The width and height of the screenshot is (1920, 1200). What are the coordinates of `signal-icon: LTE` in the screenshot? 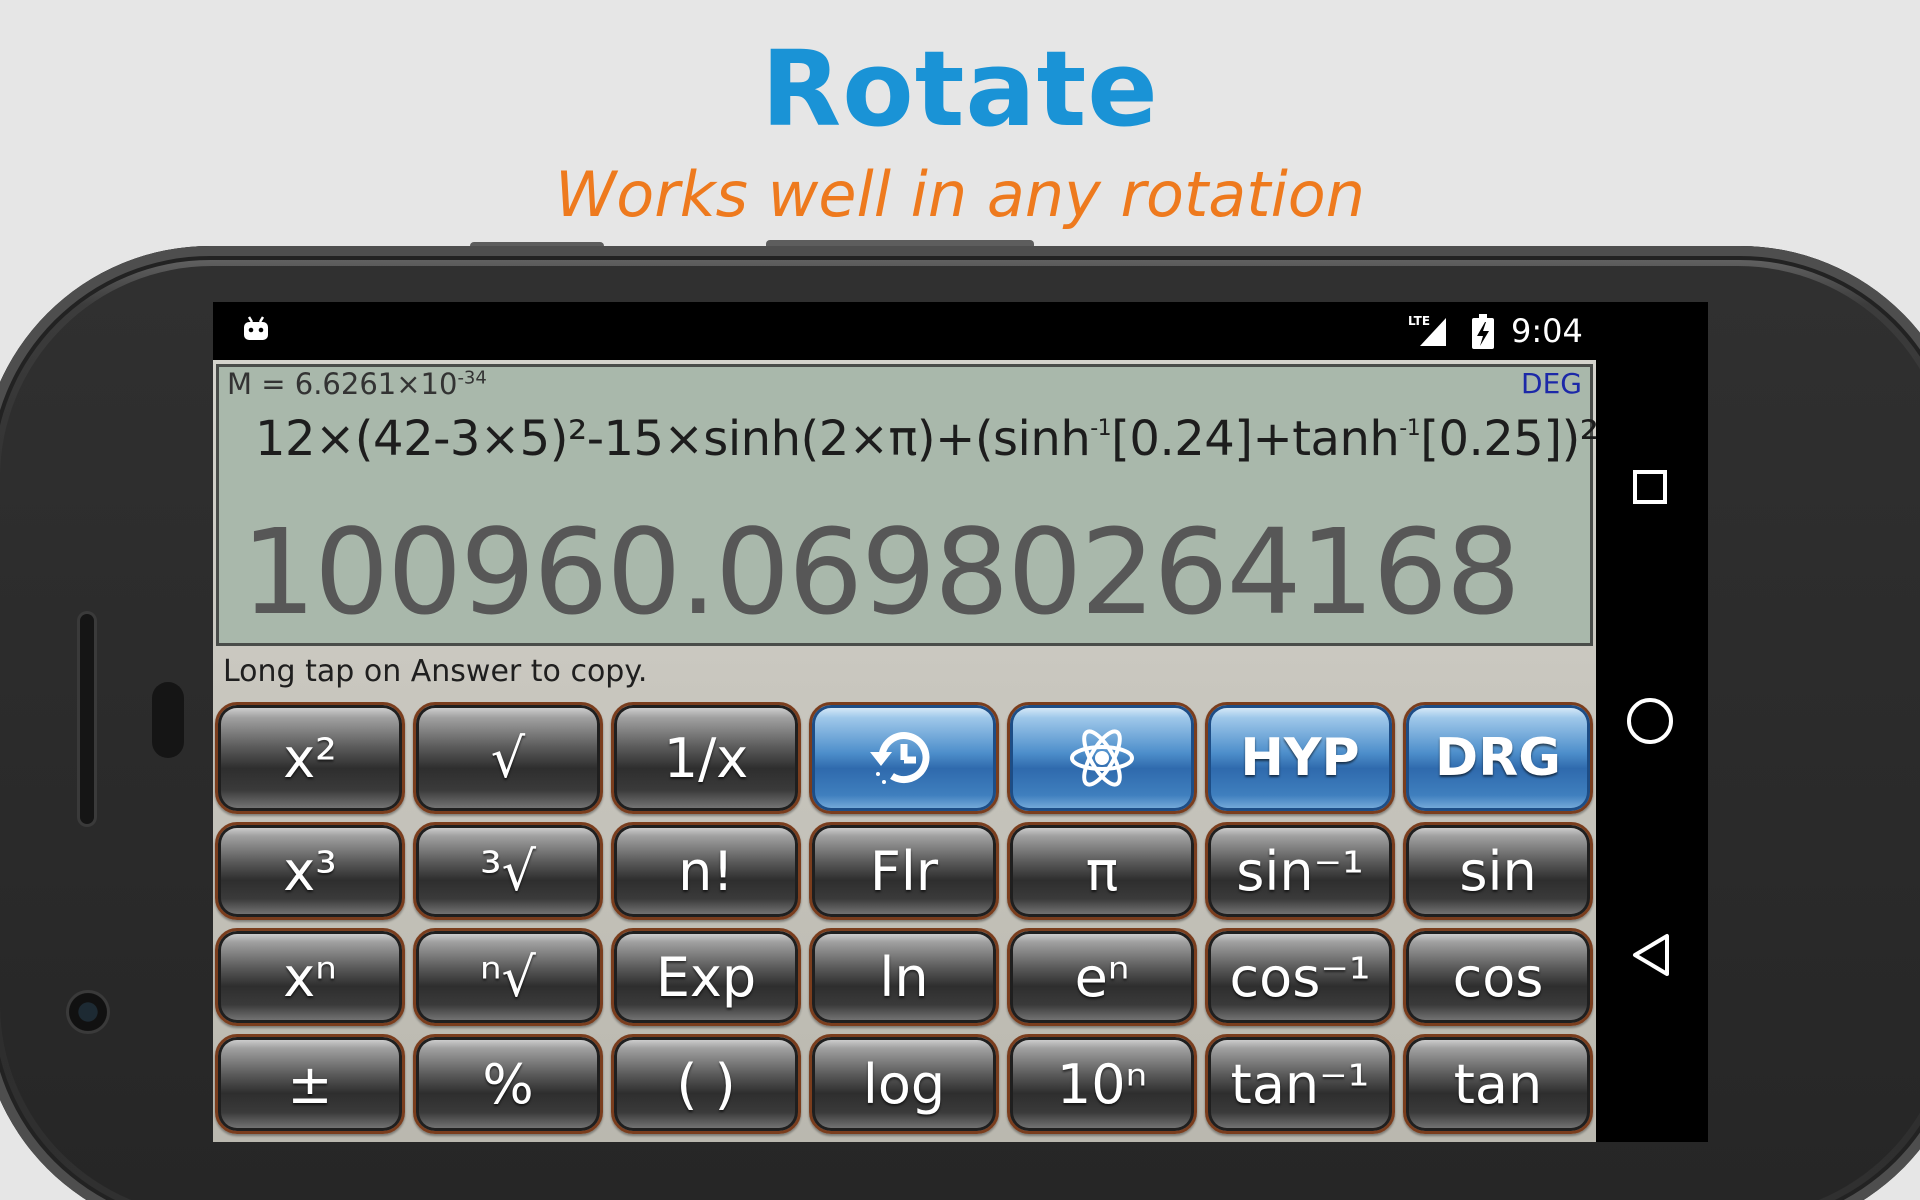 It's located at (1430, 330).